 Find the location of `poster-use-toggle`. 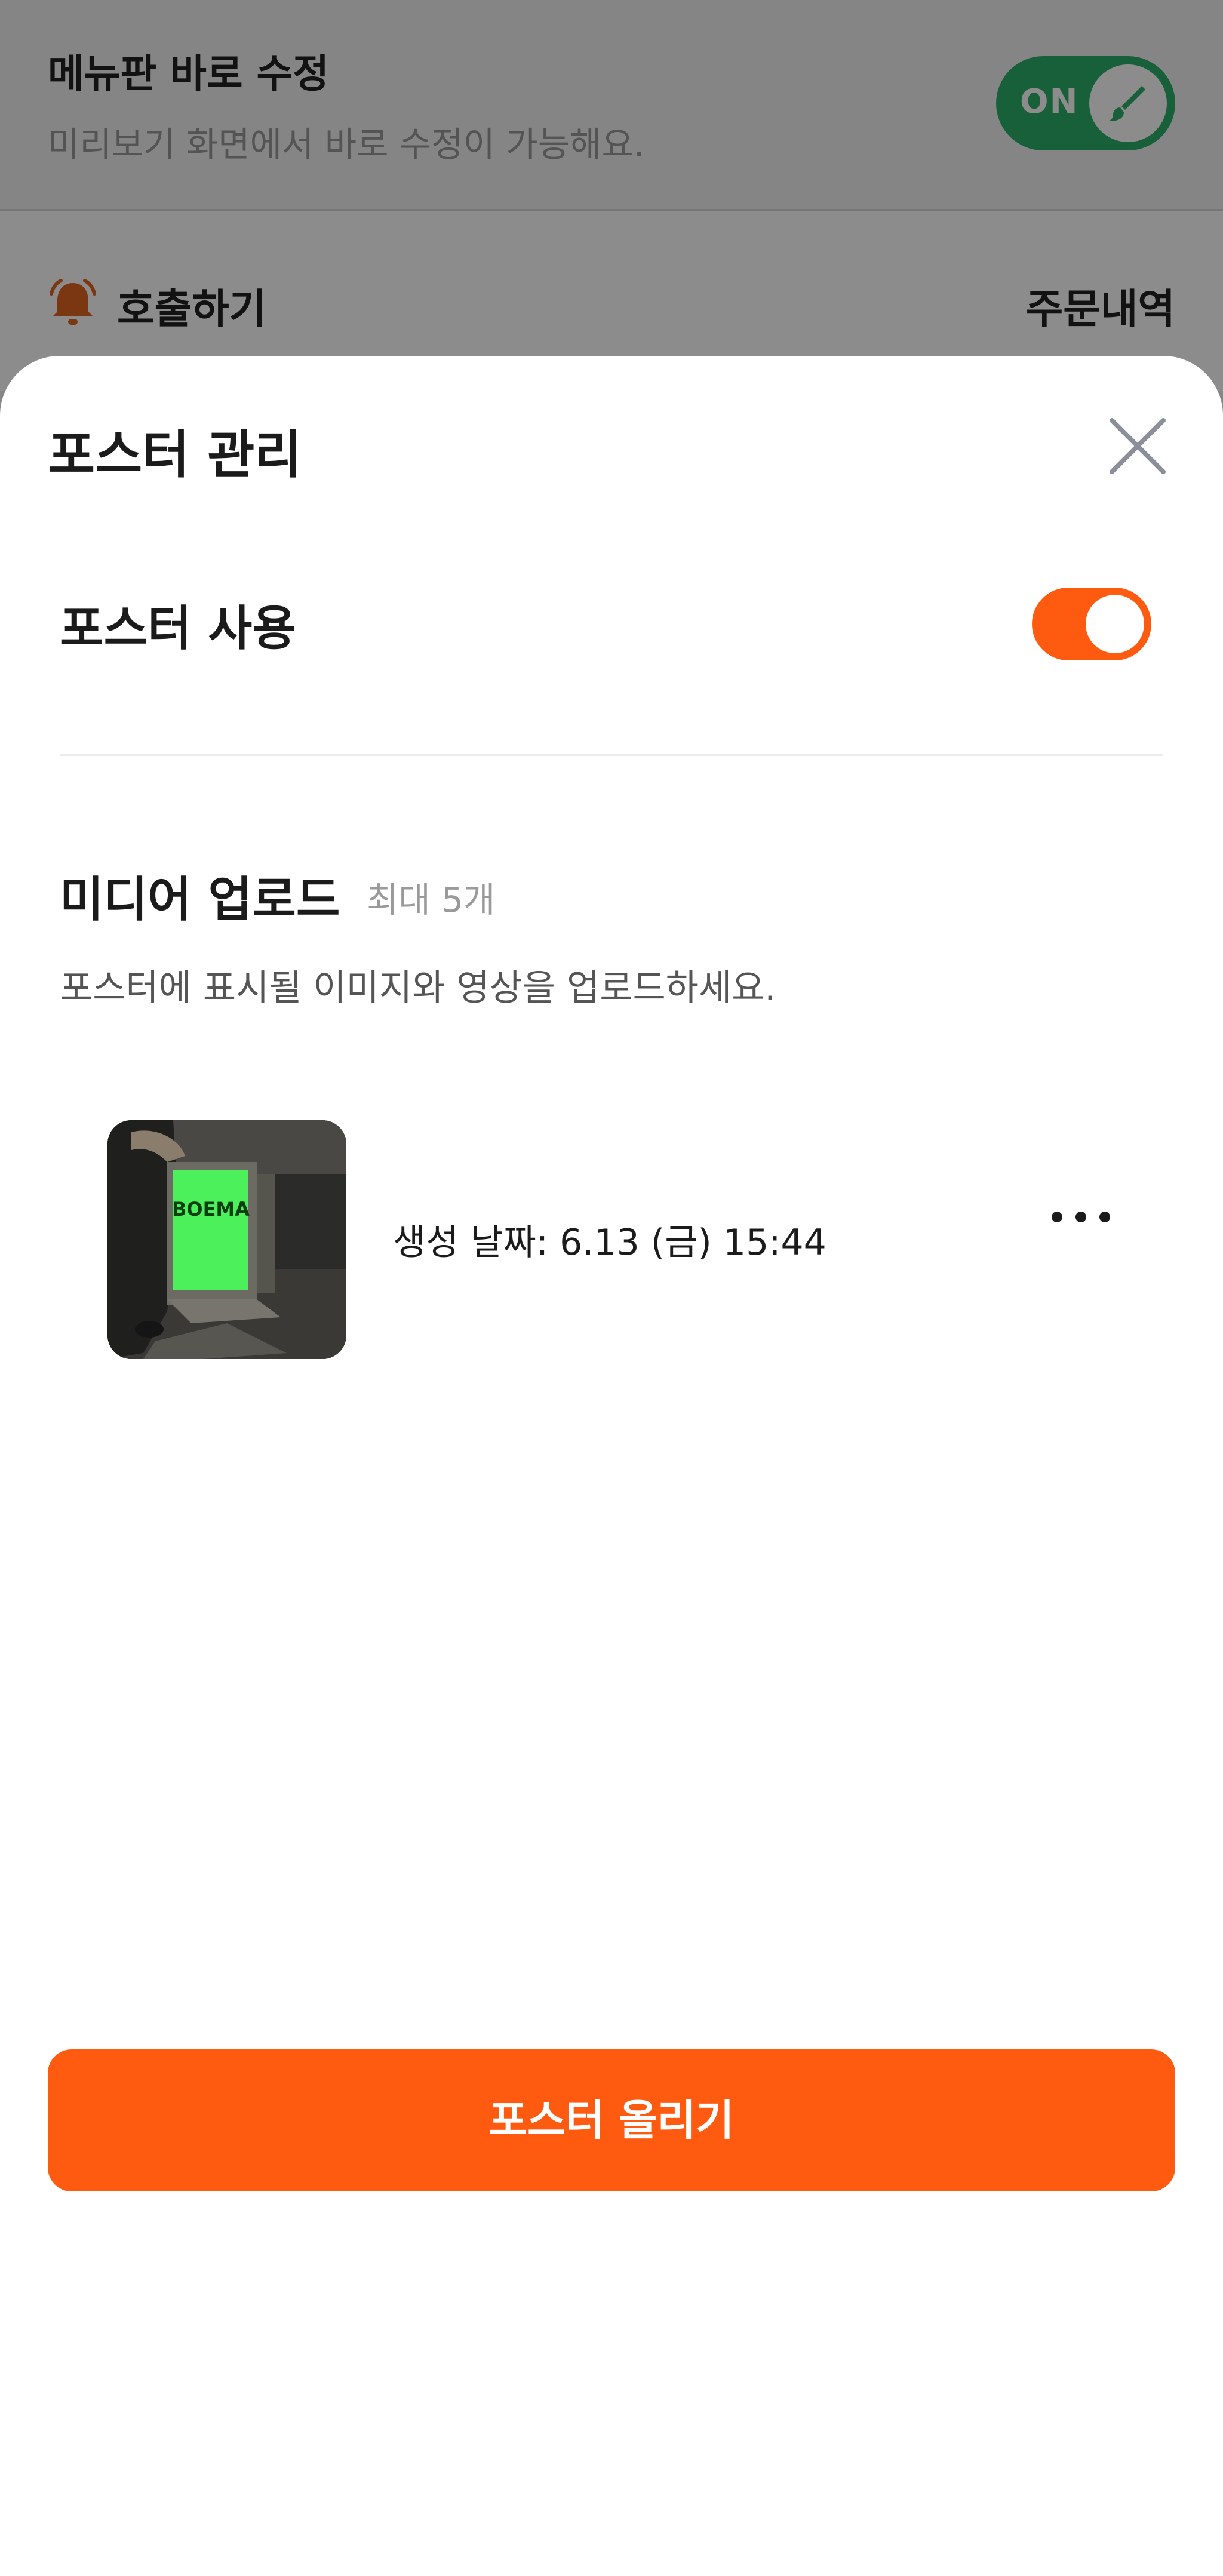

poster-use-toggle is located at coordinates (1091, 624).